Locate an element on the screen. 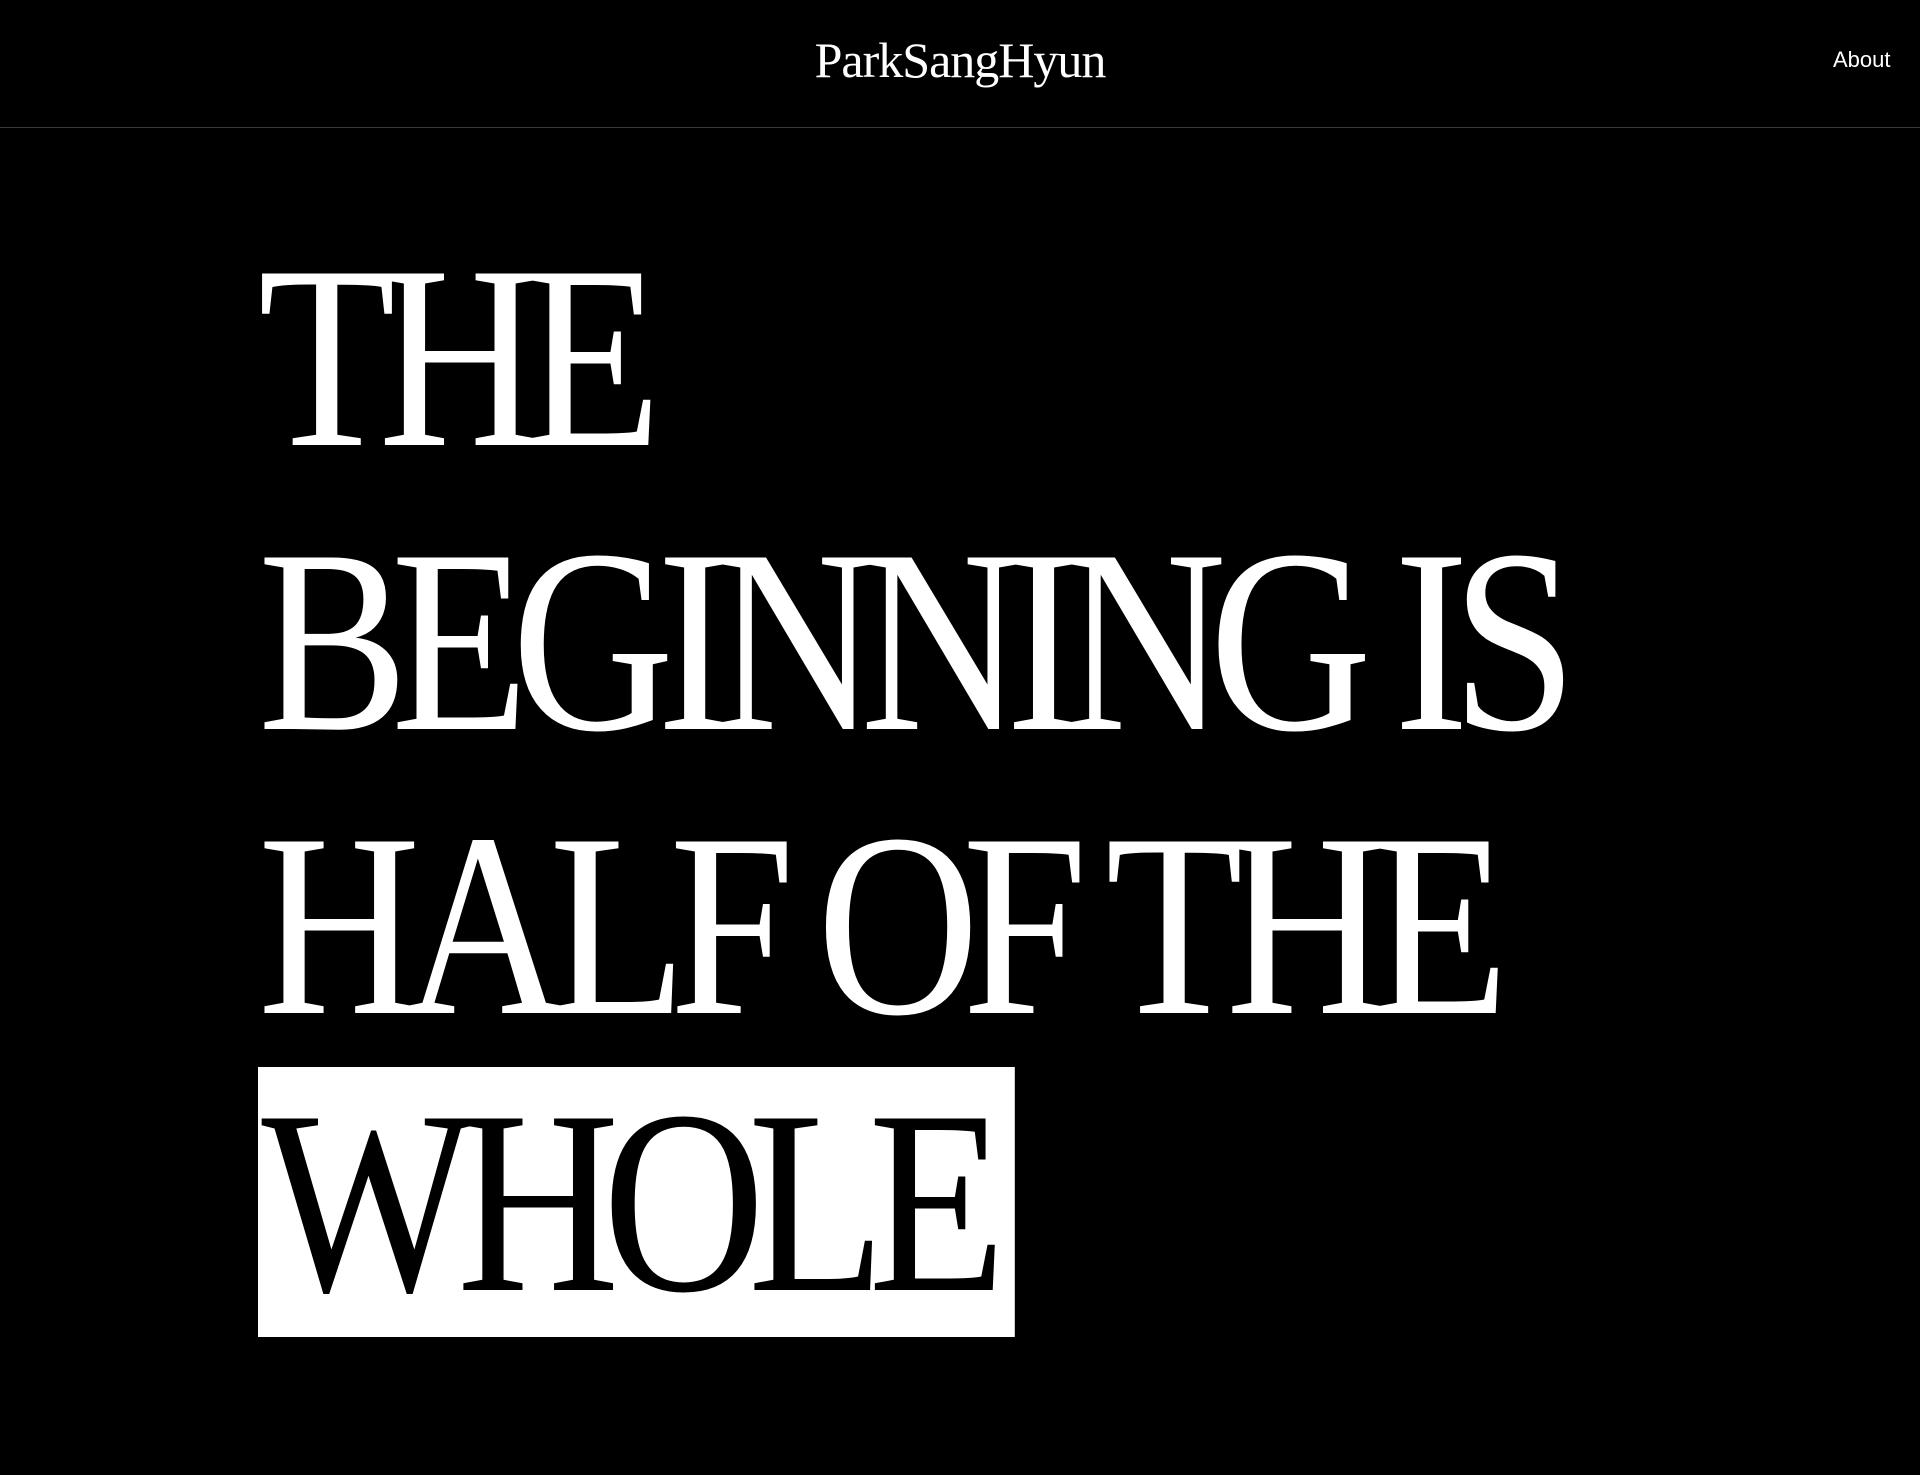 This screenshot has width=1920, height=1475. main-nav: AboutP is located at coordinates (1876, 60).